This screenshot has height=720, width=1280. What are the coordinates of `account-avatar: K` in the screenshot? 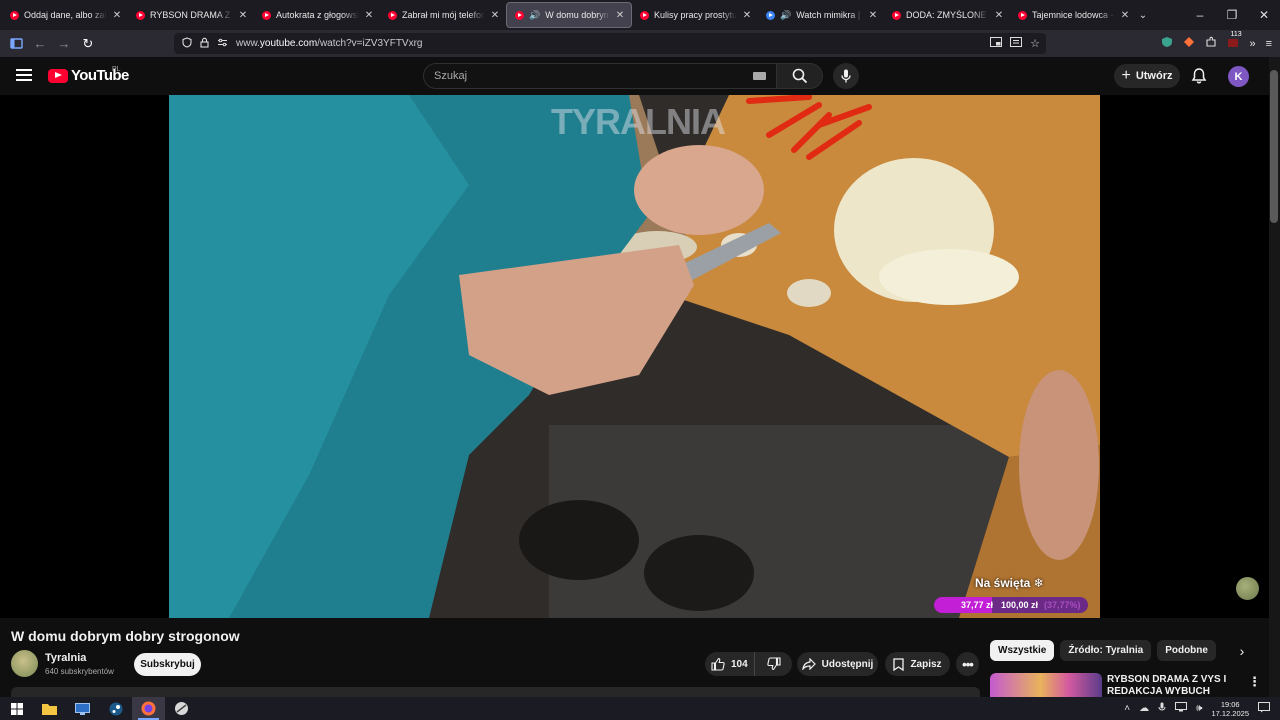 It's located at (1238, 76).